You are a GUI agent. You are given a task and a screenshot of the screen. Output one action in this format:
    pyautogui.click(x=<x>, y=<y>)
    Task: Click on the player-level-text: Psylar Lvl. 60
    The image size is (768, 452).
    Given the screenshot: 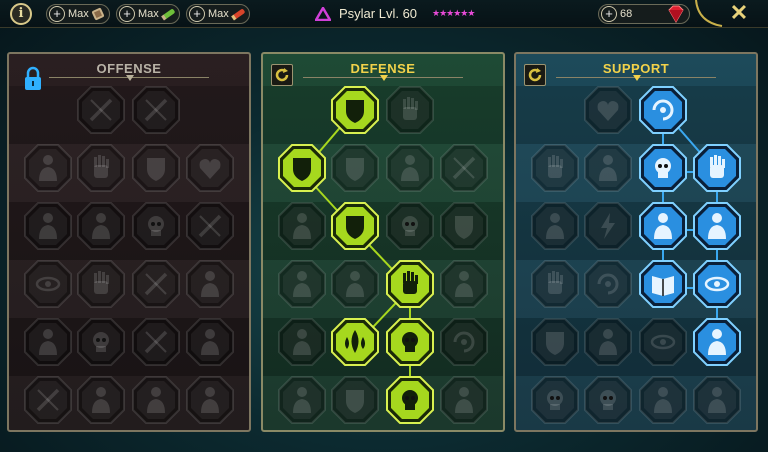 What is the action you would take?
    pyautogui.click(x=378, y=13)
    